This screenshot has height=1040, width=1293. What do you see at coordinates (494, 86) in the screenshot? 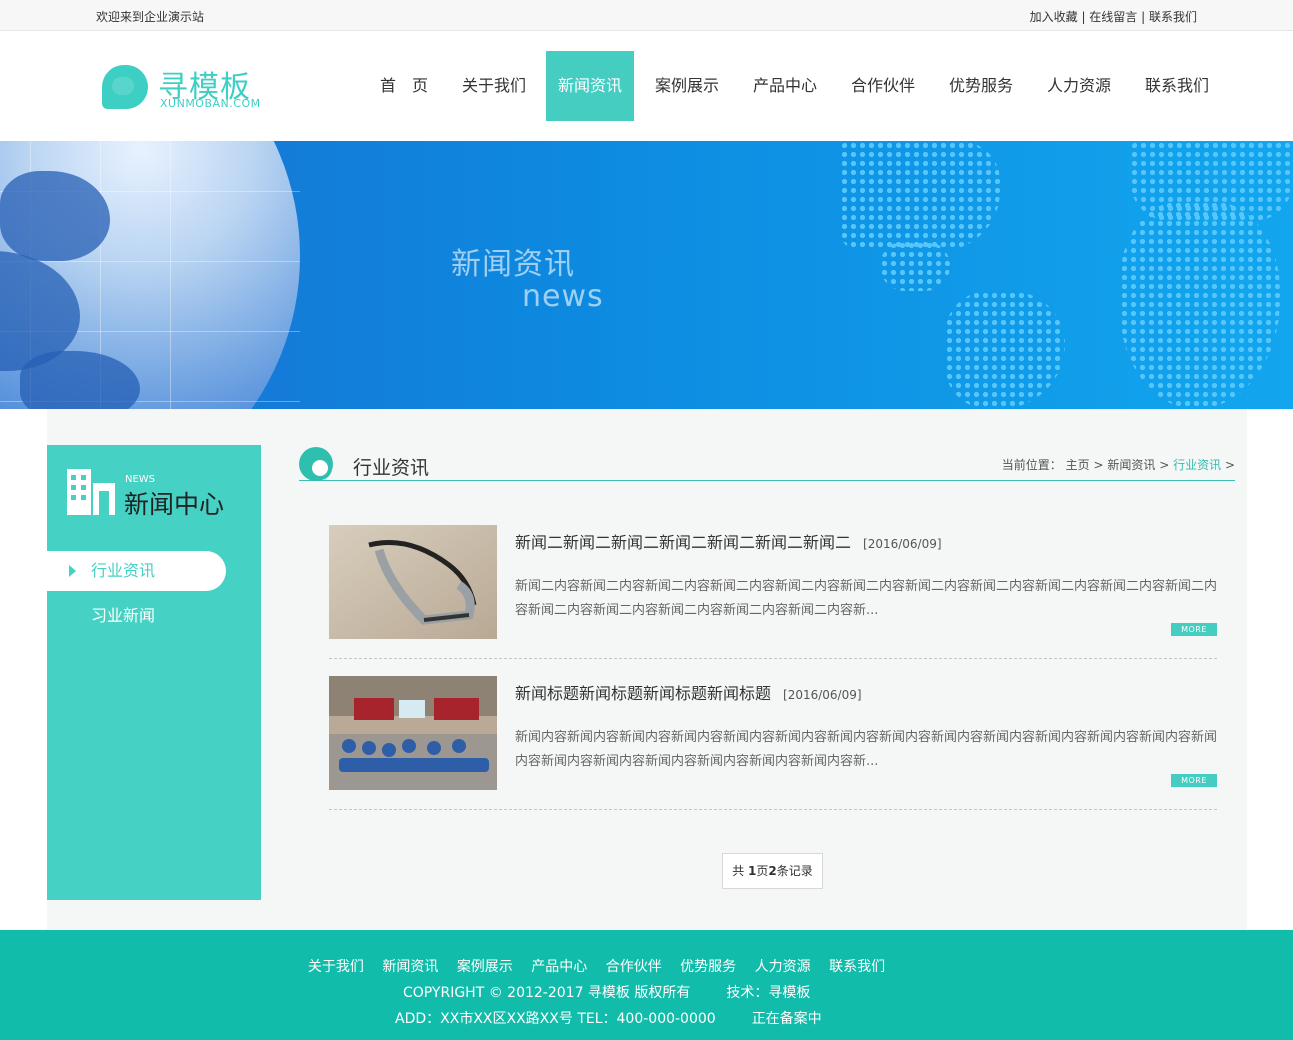
I see `nav-about: 关于我们` at bounding box center [494, 86].